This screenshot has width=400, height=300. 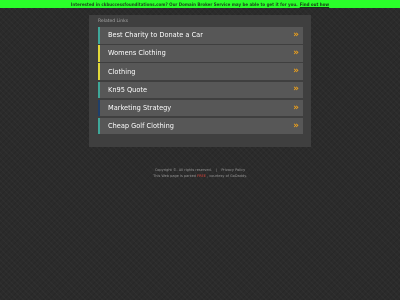 What do you see at coordinates (140, 108) in the screenshot?
I see `link-label: Marketing Strategy` at bounding box center [140, 108].